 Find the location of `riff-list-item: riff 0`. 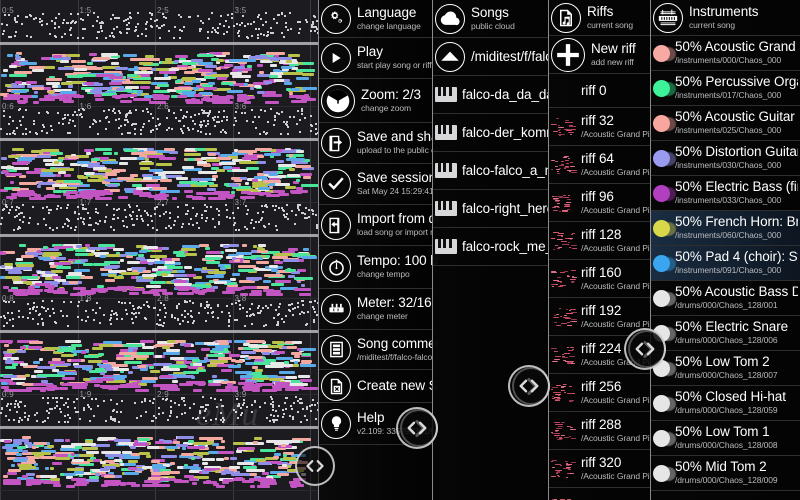

riff-list-item: riff 0 is located at coordinates (604, 91).